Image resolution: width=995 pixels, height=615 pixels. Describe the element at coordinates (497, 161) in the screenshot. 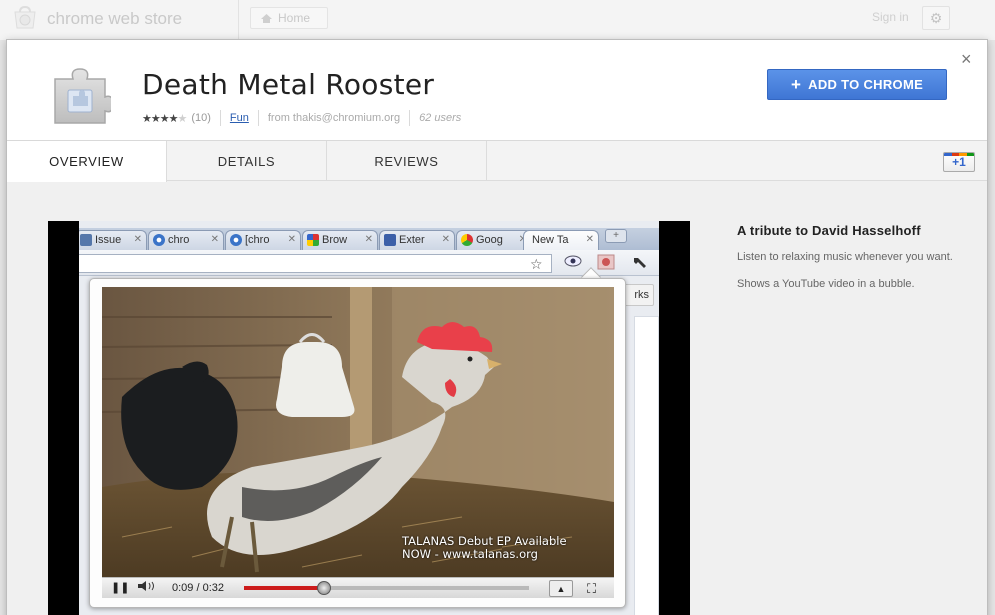

I see `tab-bar: OVERVIEW DETAILS REVIEWS +1` at that location.